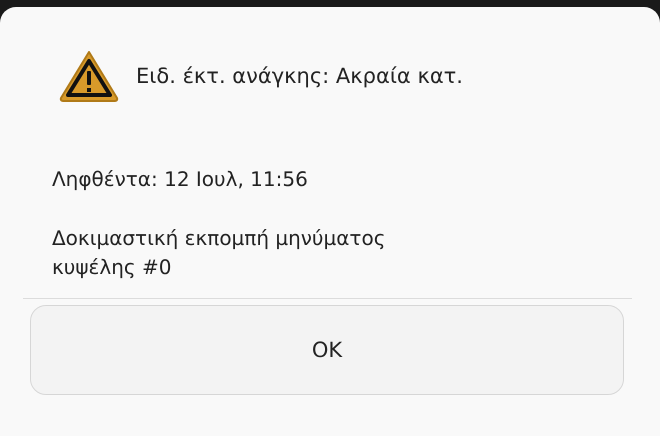 This screenshot has height=436, width=660. What do you see at coordinates (299, 76) in the screenshot?
I see `dialog-title: Ειδ. έκτ. ανάγκης: Ακραία κατ.` at bounding box center [299, 76].